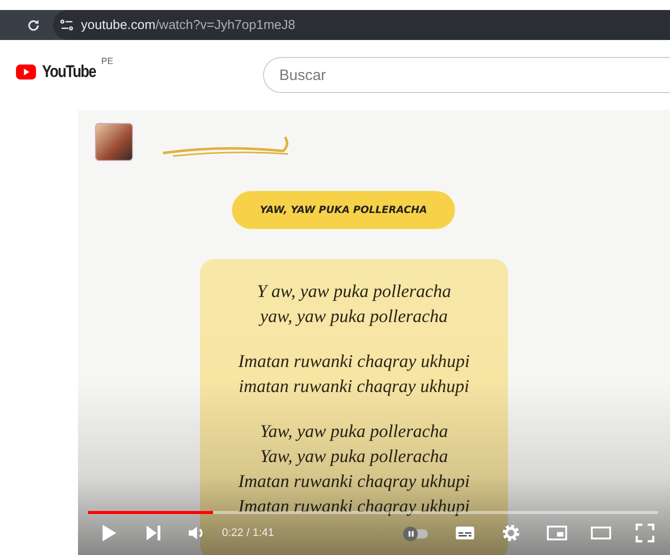 The image size is (670, 555). I want to click on search-field: Buscar, so click(466, 75).